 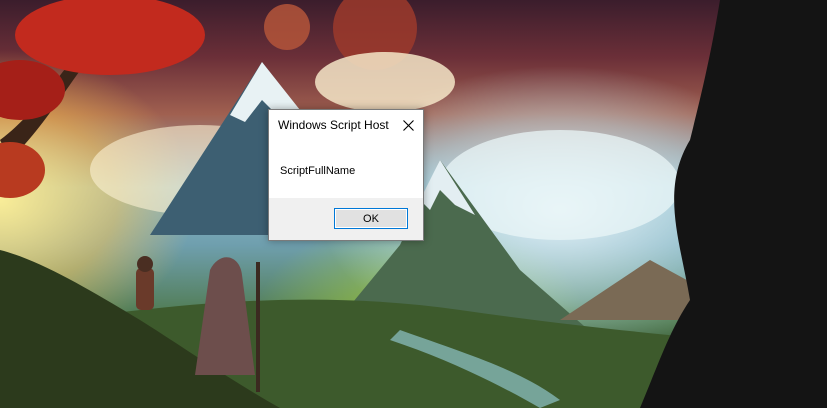 I want to click on ok-button: OK, so click(x=371, y=218).